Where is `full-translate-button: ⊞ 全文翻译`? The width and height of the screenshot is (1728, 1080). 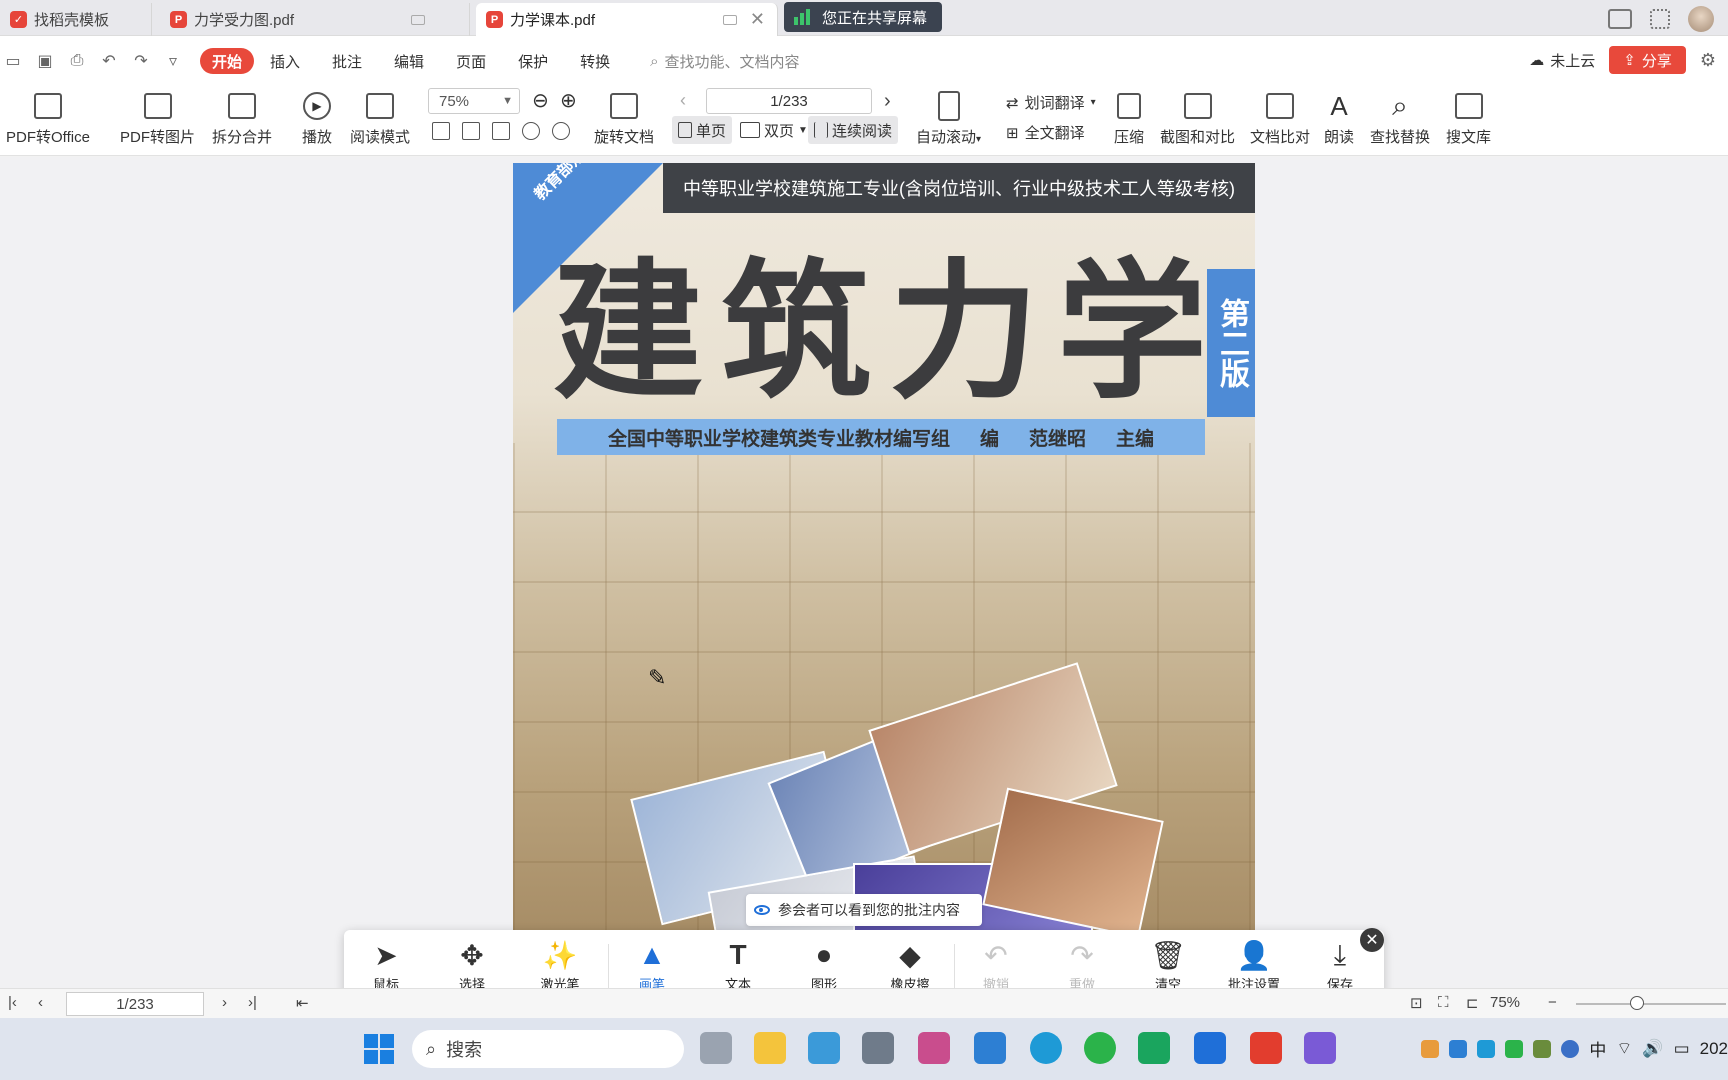 full-translate-button: ⊞ 全文翻译 is located at coordinates (1045, 132).